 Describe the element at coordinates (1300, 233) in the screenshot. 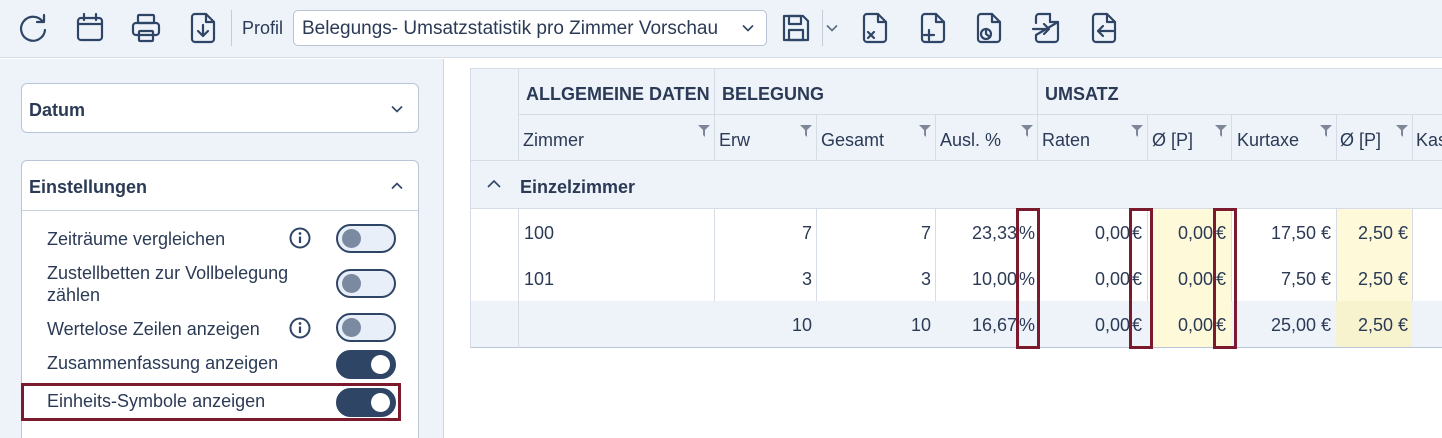

I see `cell-kurtaxe: 17,50 €` at that location.